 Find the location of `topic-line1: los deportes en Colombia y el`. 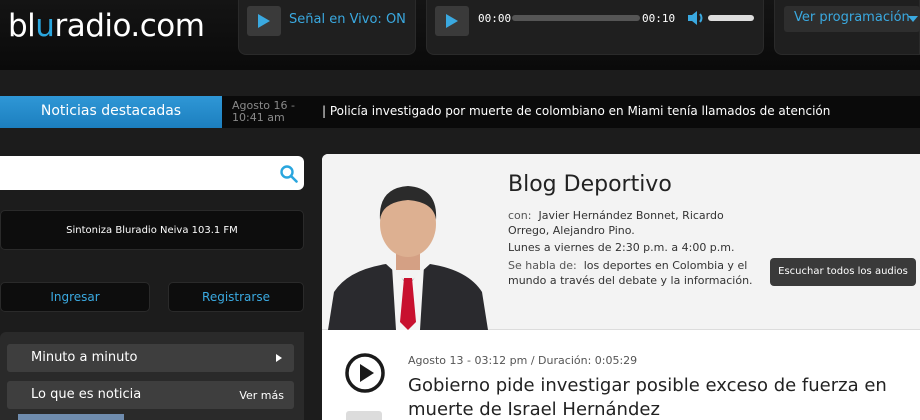

topic-line1: los deportes en Colombia y el is located at coordinates (665, 265).